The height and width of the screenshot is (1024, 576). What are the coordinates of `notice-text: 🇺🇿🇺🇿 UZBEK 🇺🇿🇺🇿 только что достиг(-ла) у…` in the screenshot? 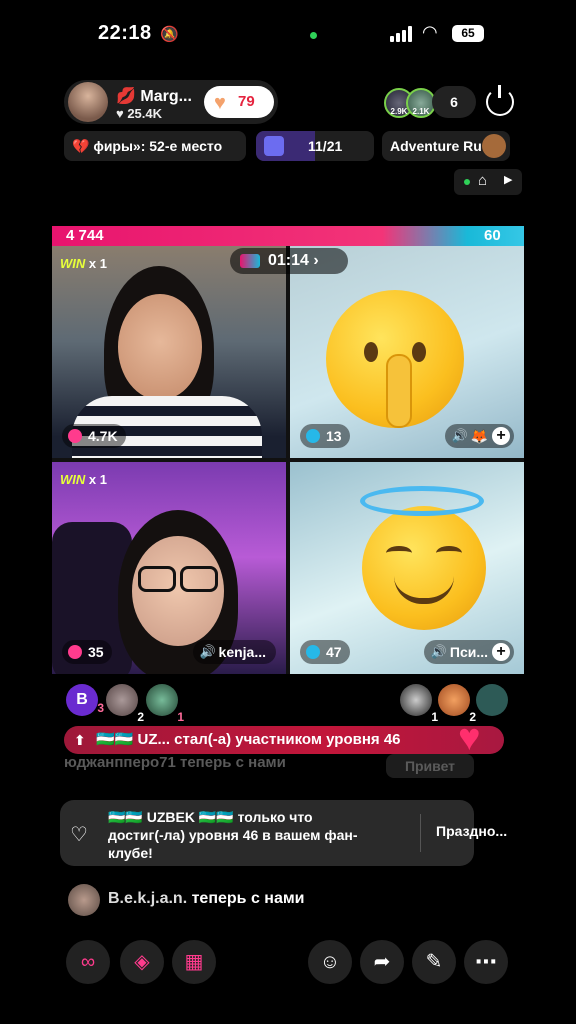 It's located at (233, 835).